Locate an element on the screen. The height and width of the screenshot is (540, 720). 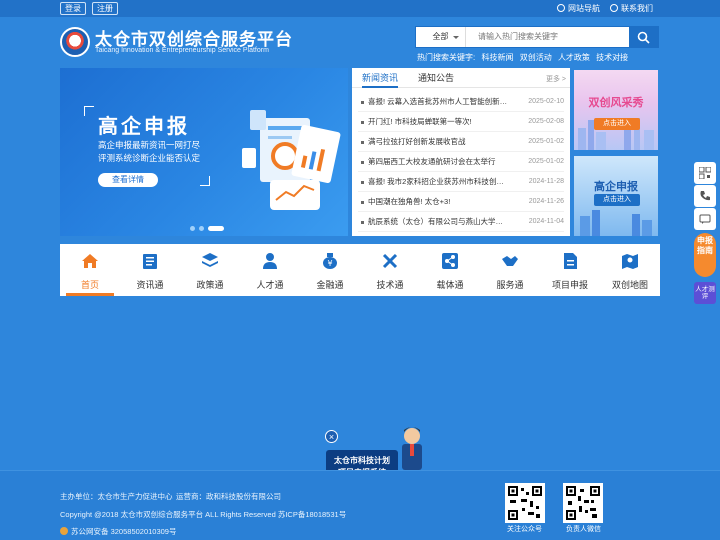
hot-keyword: 双创活动 is located at coordinates (536, 57).